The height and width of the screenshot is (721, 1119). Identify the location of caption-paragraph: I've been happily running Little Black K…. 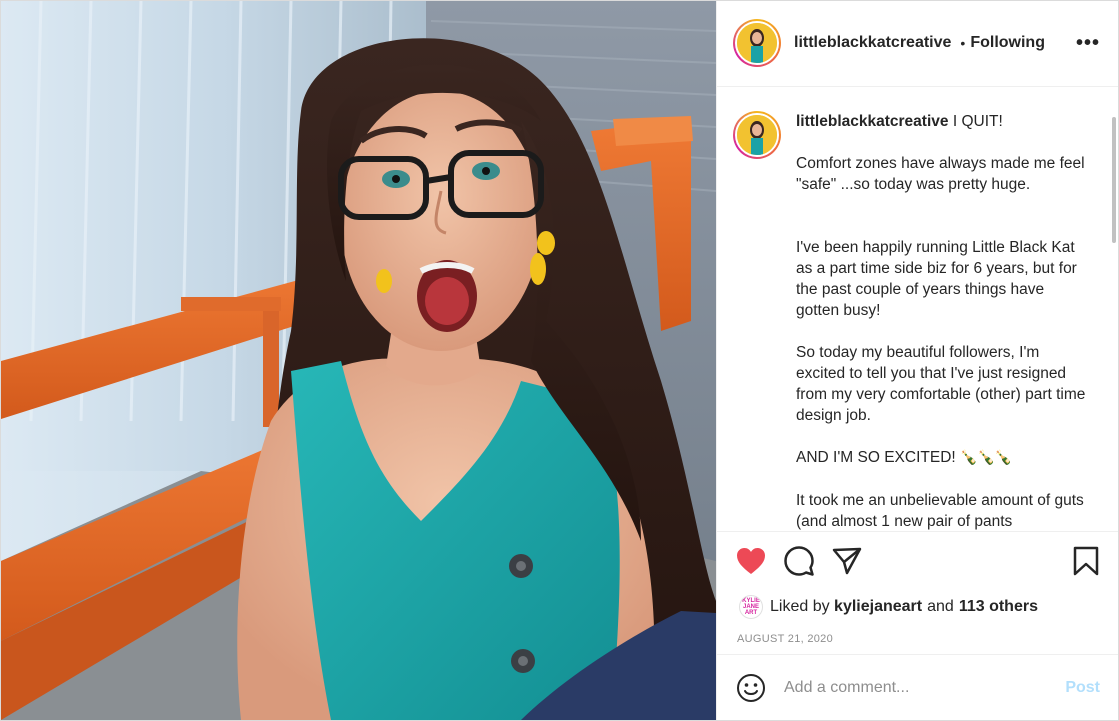
(936, 278).